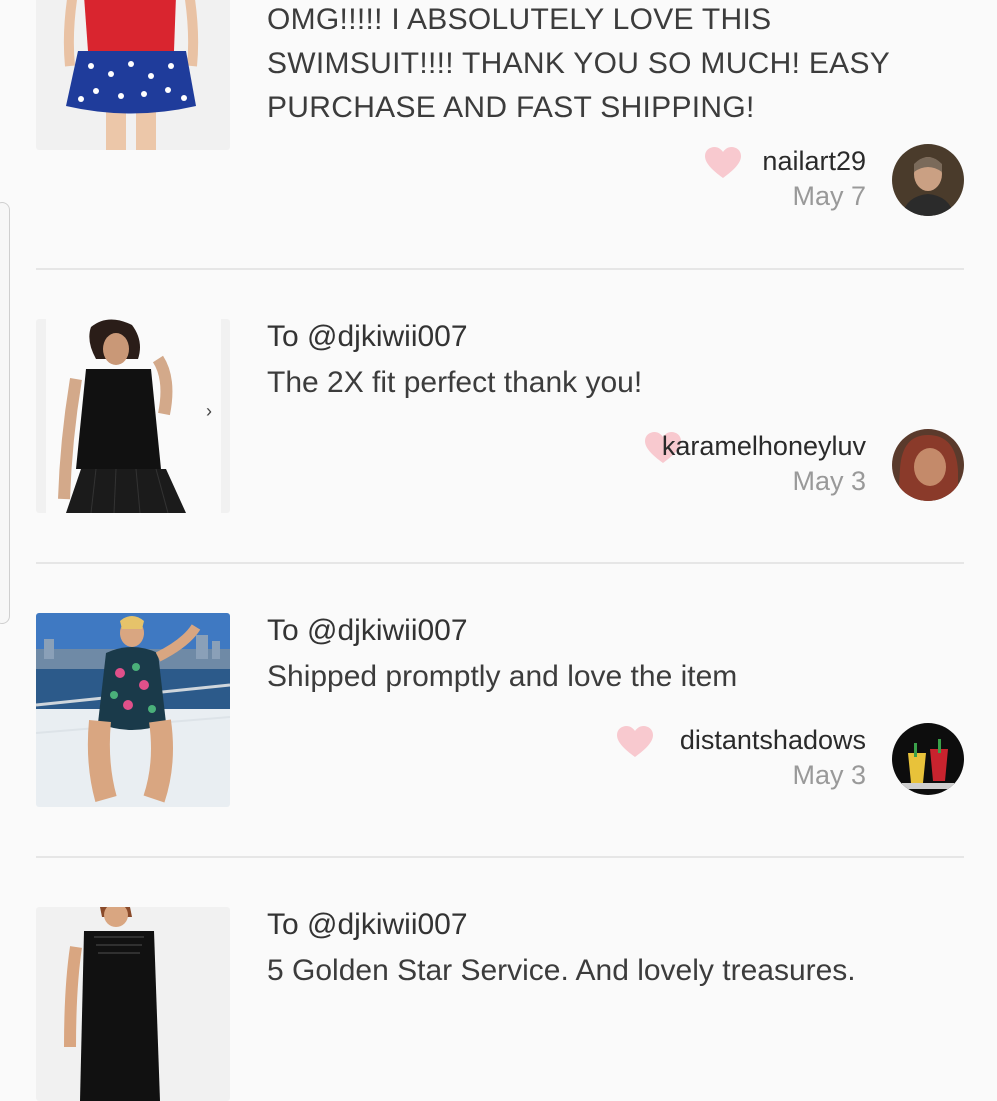 Image resolution: width=997 pixels, height=1101 pixels. What do you see at coordinates (829, 196) in the screenshot?
I see `review-date: May 7` at bounding box center [829, 196].